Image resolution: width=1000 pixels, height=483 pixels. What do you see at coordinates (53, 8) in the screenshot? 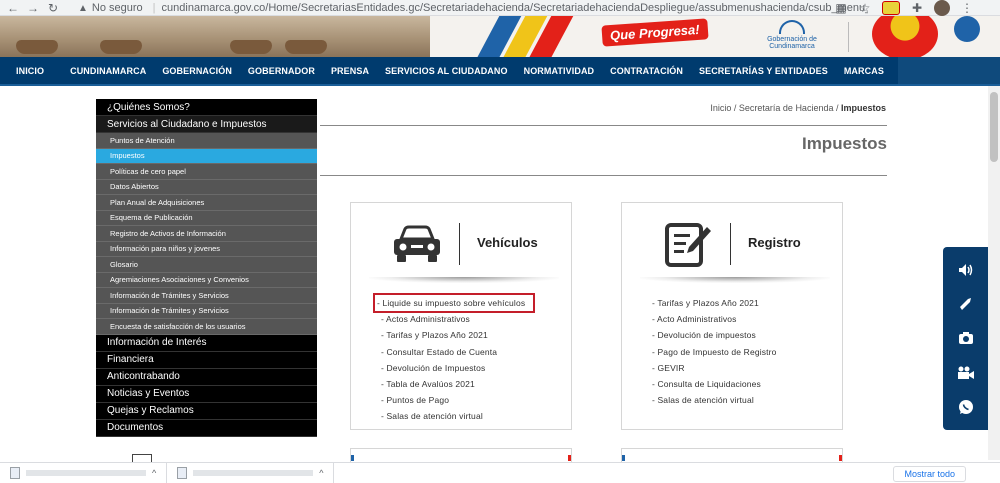
I see `reload-icon: ↻` at bounding box center [53, 8].